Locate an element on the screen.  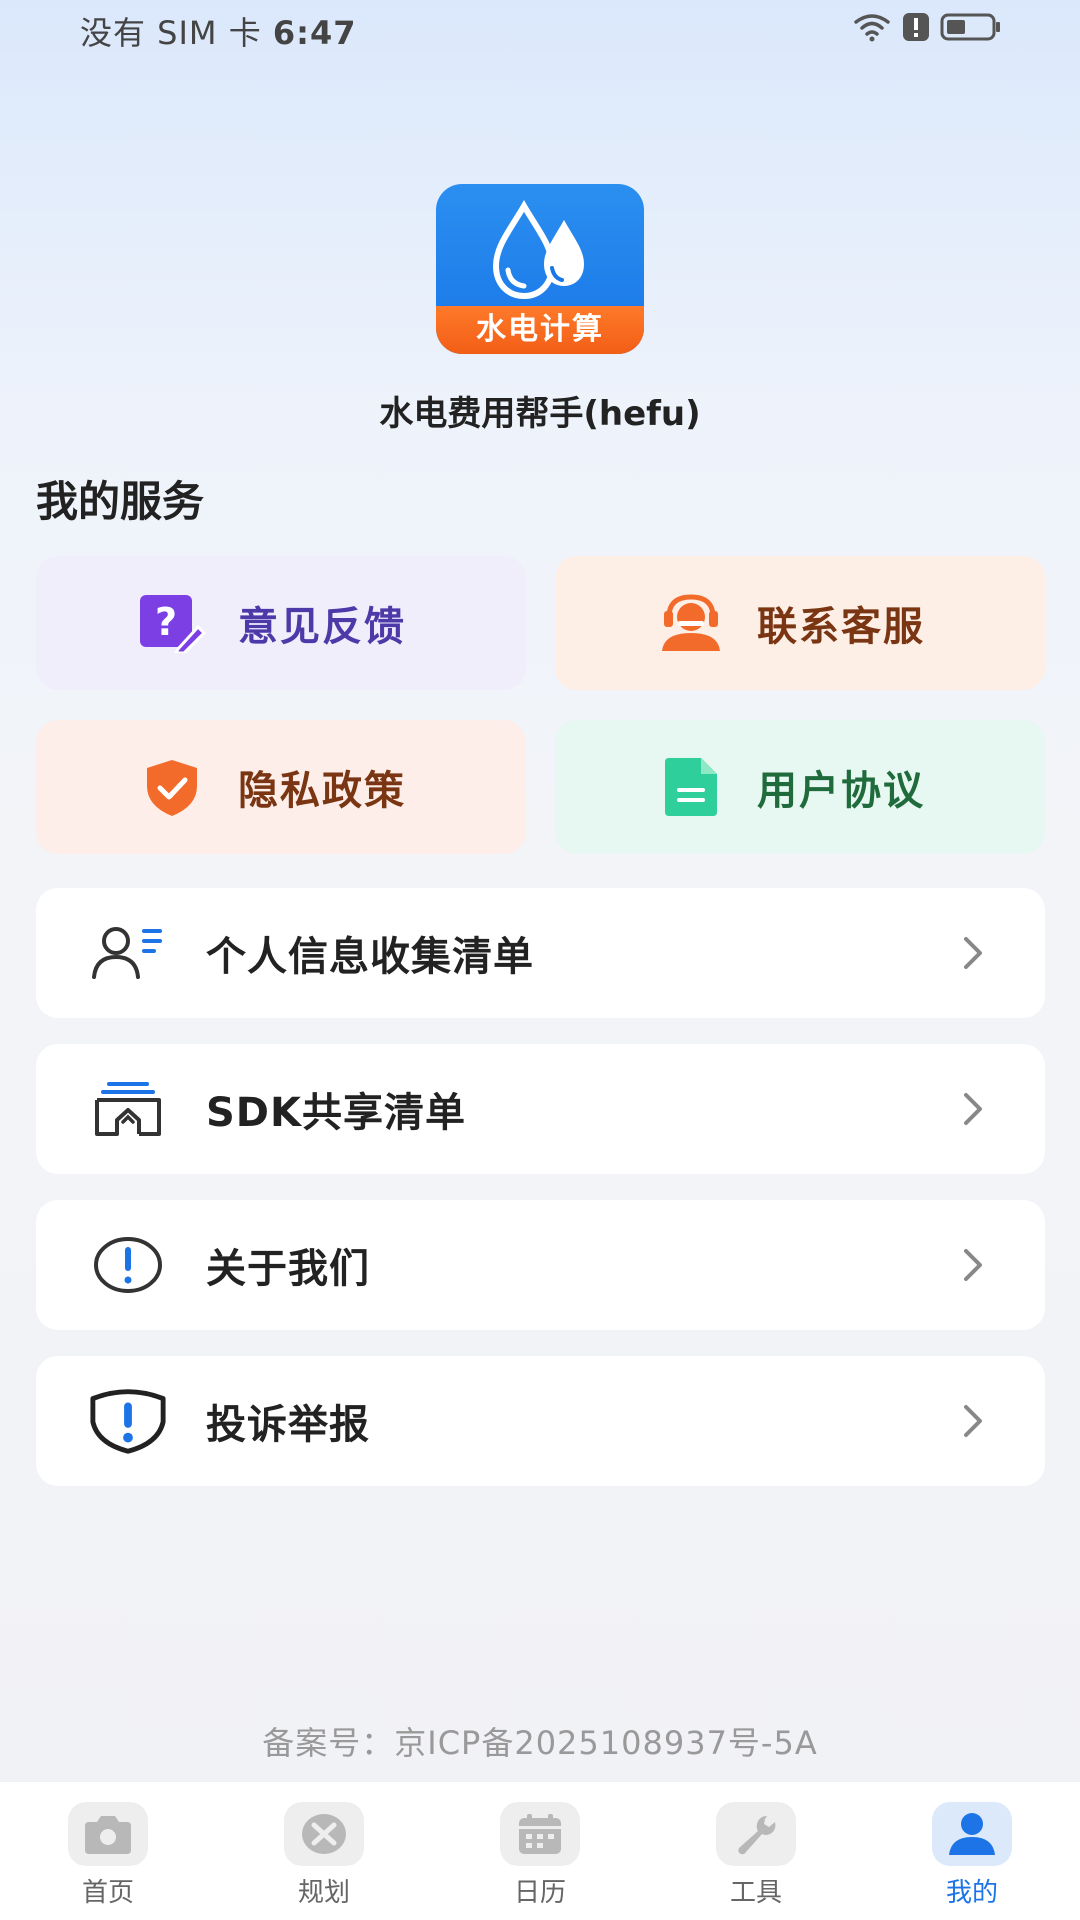
logo-band-text: 水电计算 is located at coordinates (540, 330).